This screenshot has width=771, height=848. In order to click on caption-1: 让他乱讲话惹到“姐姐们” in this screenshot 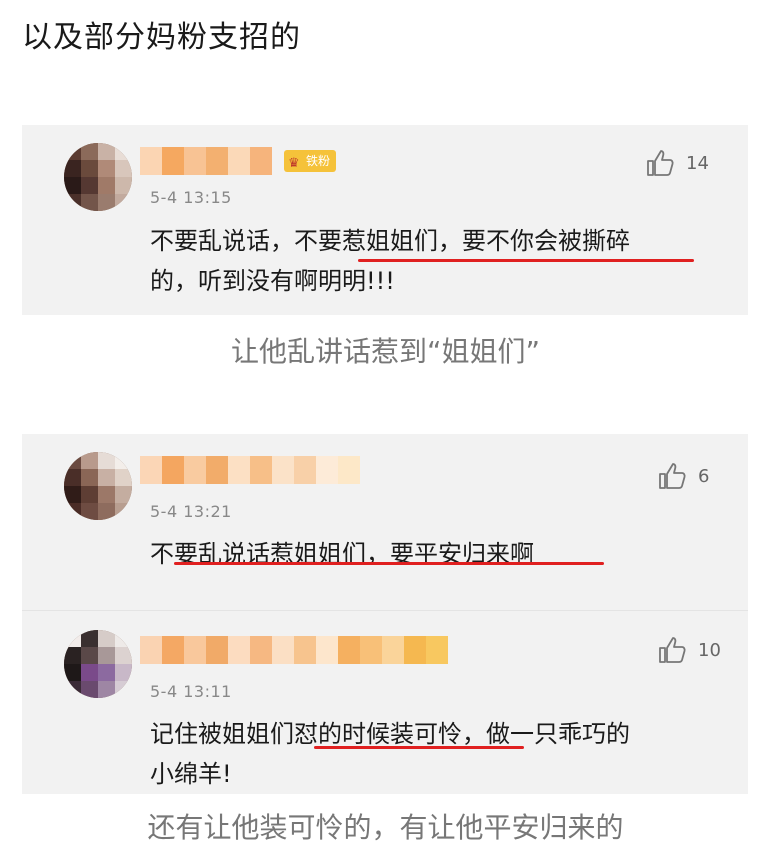, I will do `click(385, 351)`.